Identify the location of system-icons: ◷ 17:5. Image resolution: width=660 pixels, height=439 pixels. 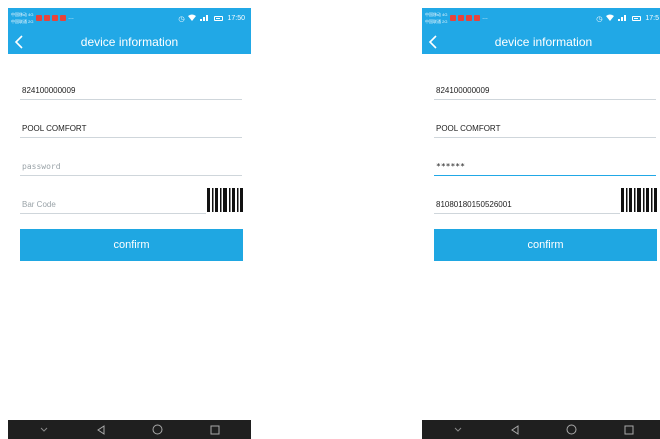
(627, 18).